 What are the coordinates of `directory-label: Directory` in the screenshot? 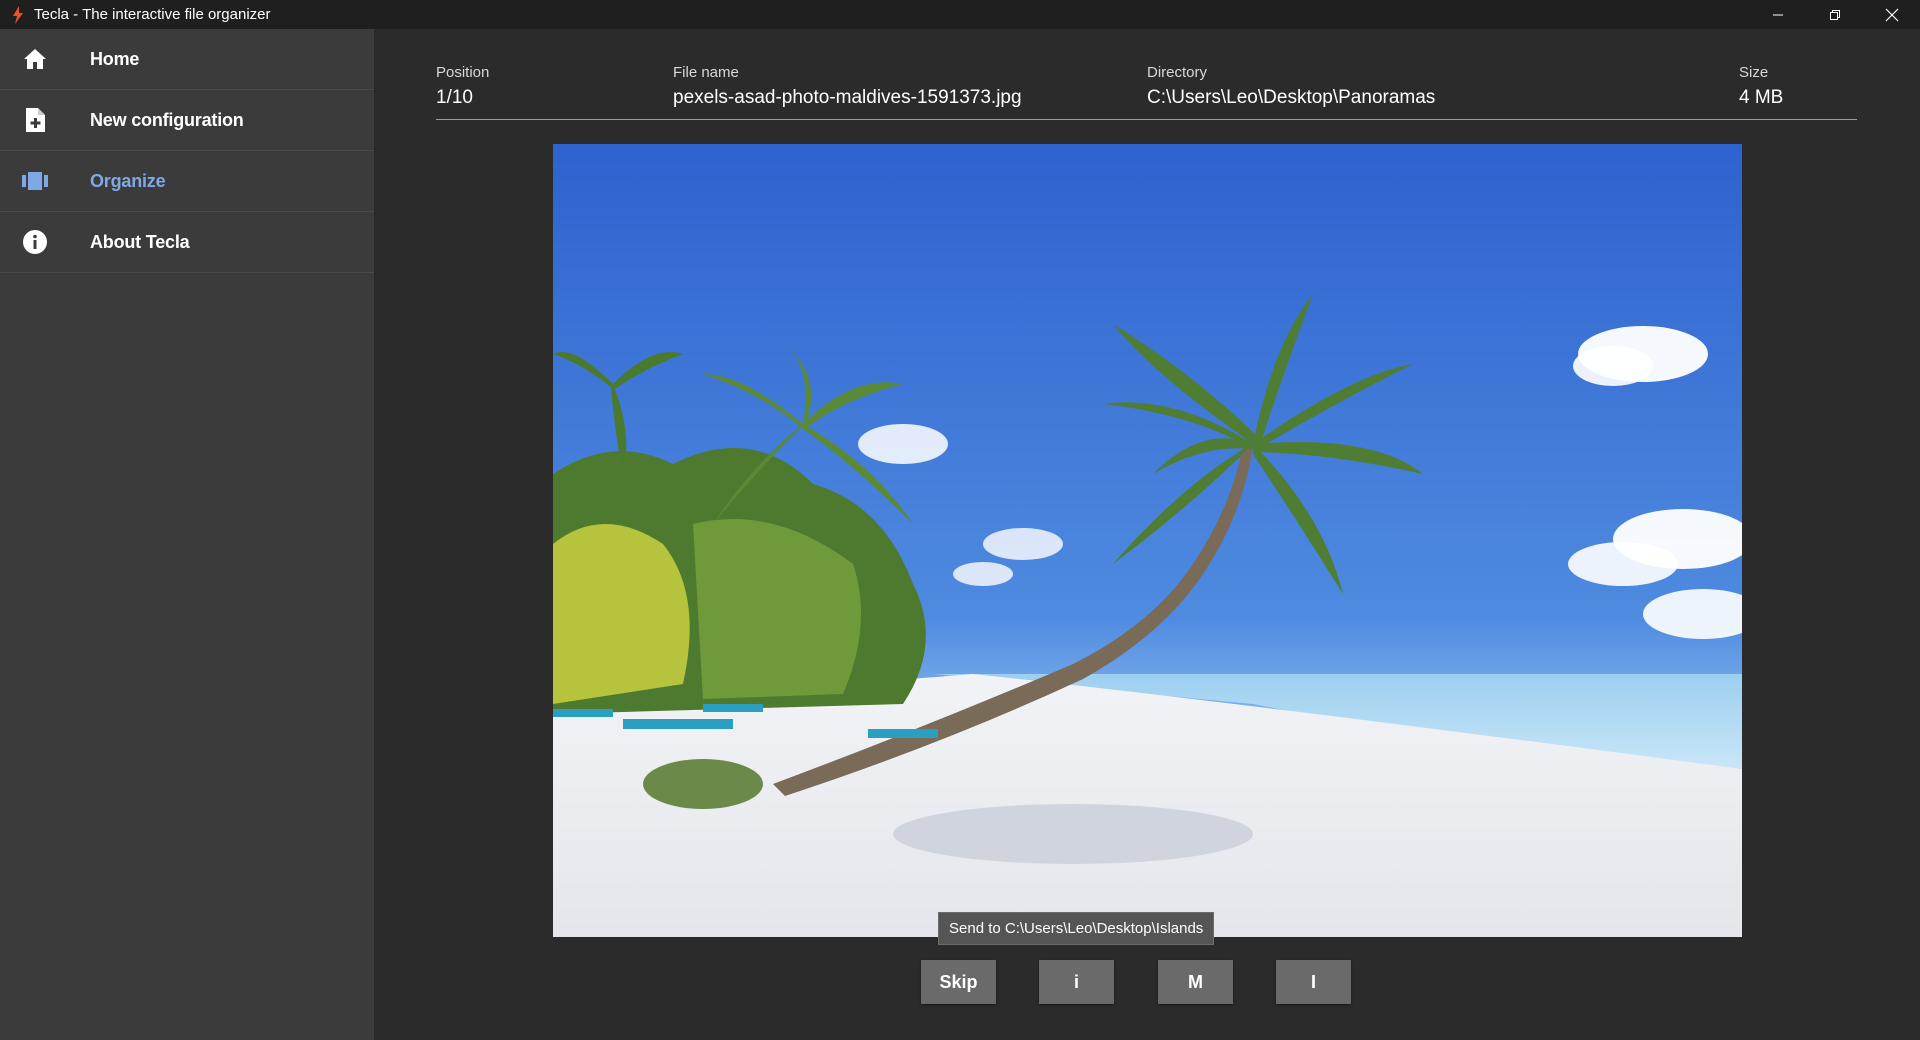 It's located at (1177, 72).